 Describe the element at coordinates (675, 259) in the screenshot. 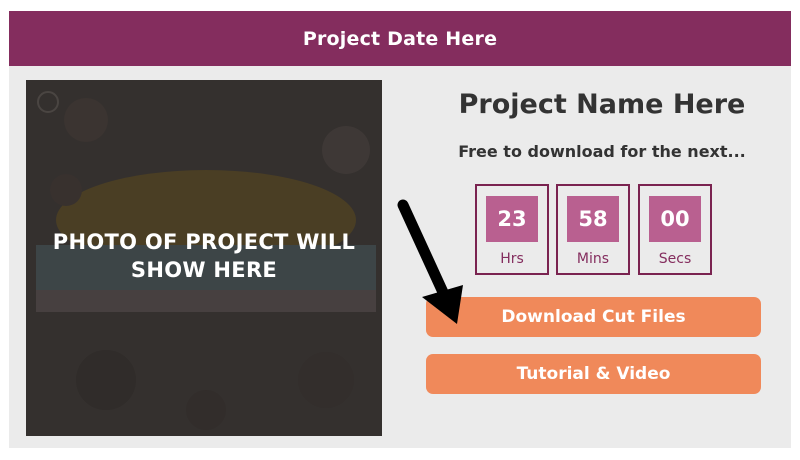

I see `countdown-seconds-label: Secs` at that location.